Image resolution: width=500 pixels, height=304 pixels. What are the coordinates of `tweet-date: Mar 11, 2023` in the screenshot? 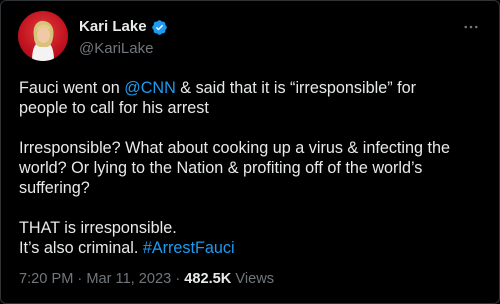 It's located at (128, 279).